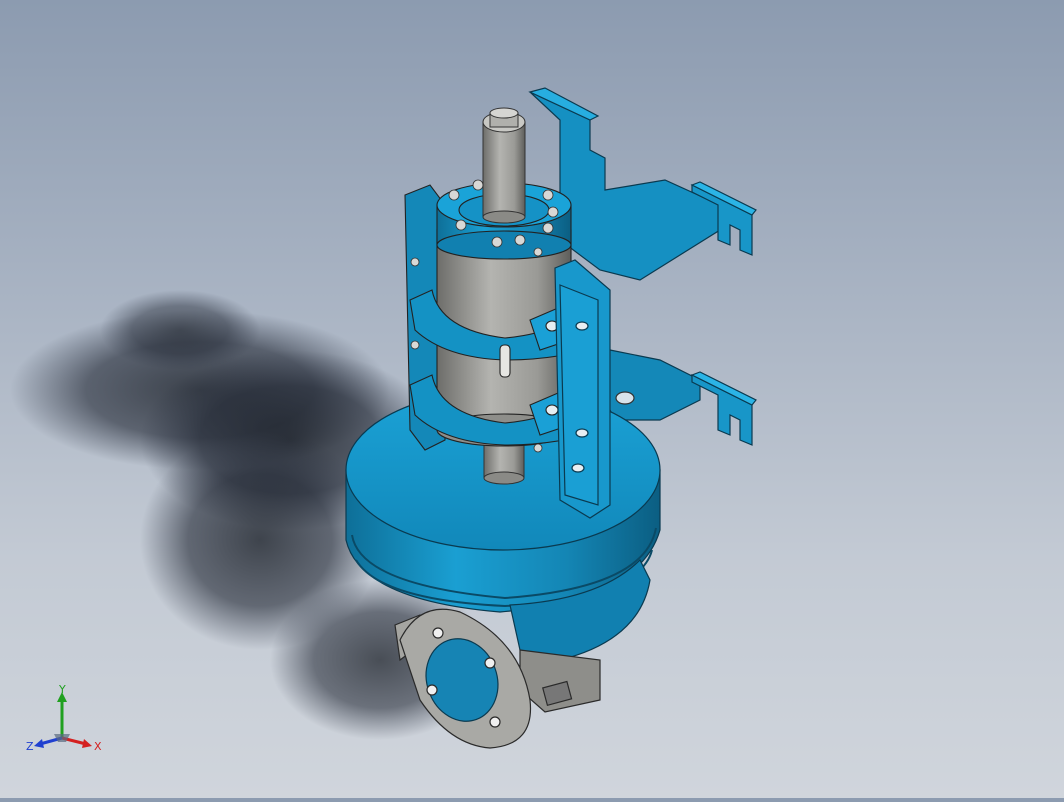  What do you see at coordinates (30, 746) in the screenshot?
I see `triad-z-label: Z` at bounding box center [30, 746].